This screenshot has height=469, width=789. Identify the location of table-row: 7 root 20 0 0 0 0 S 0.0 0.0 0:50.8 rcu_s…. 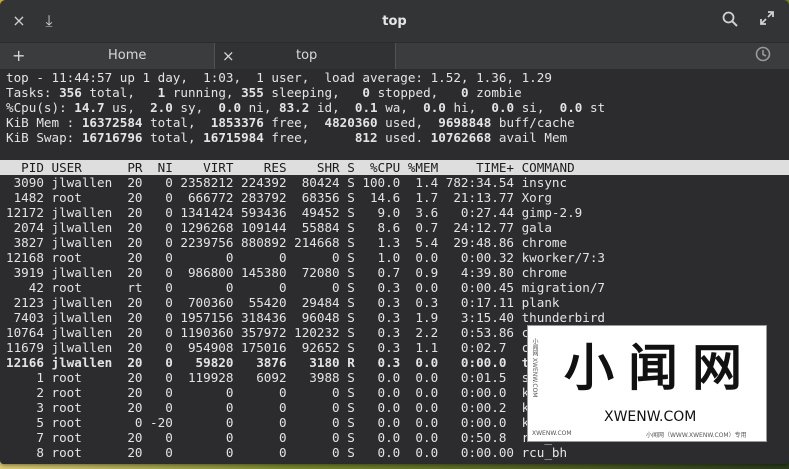
(298, 437).